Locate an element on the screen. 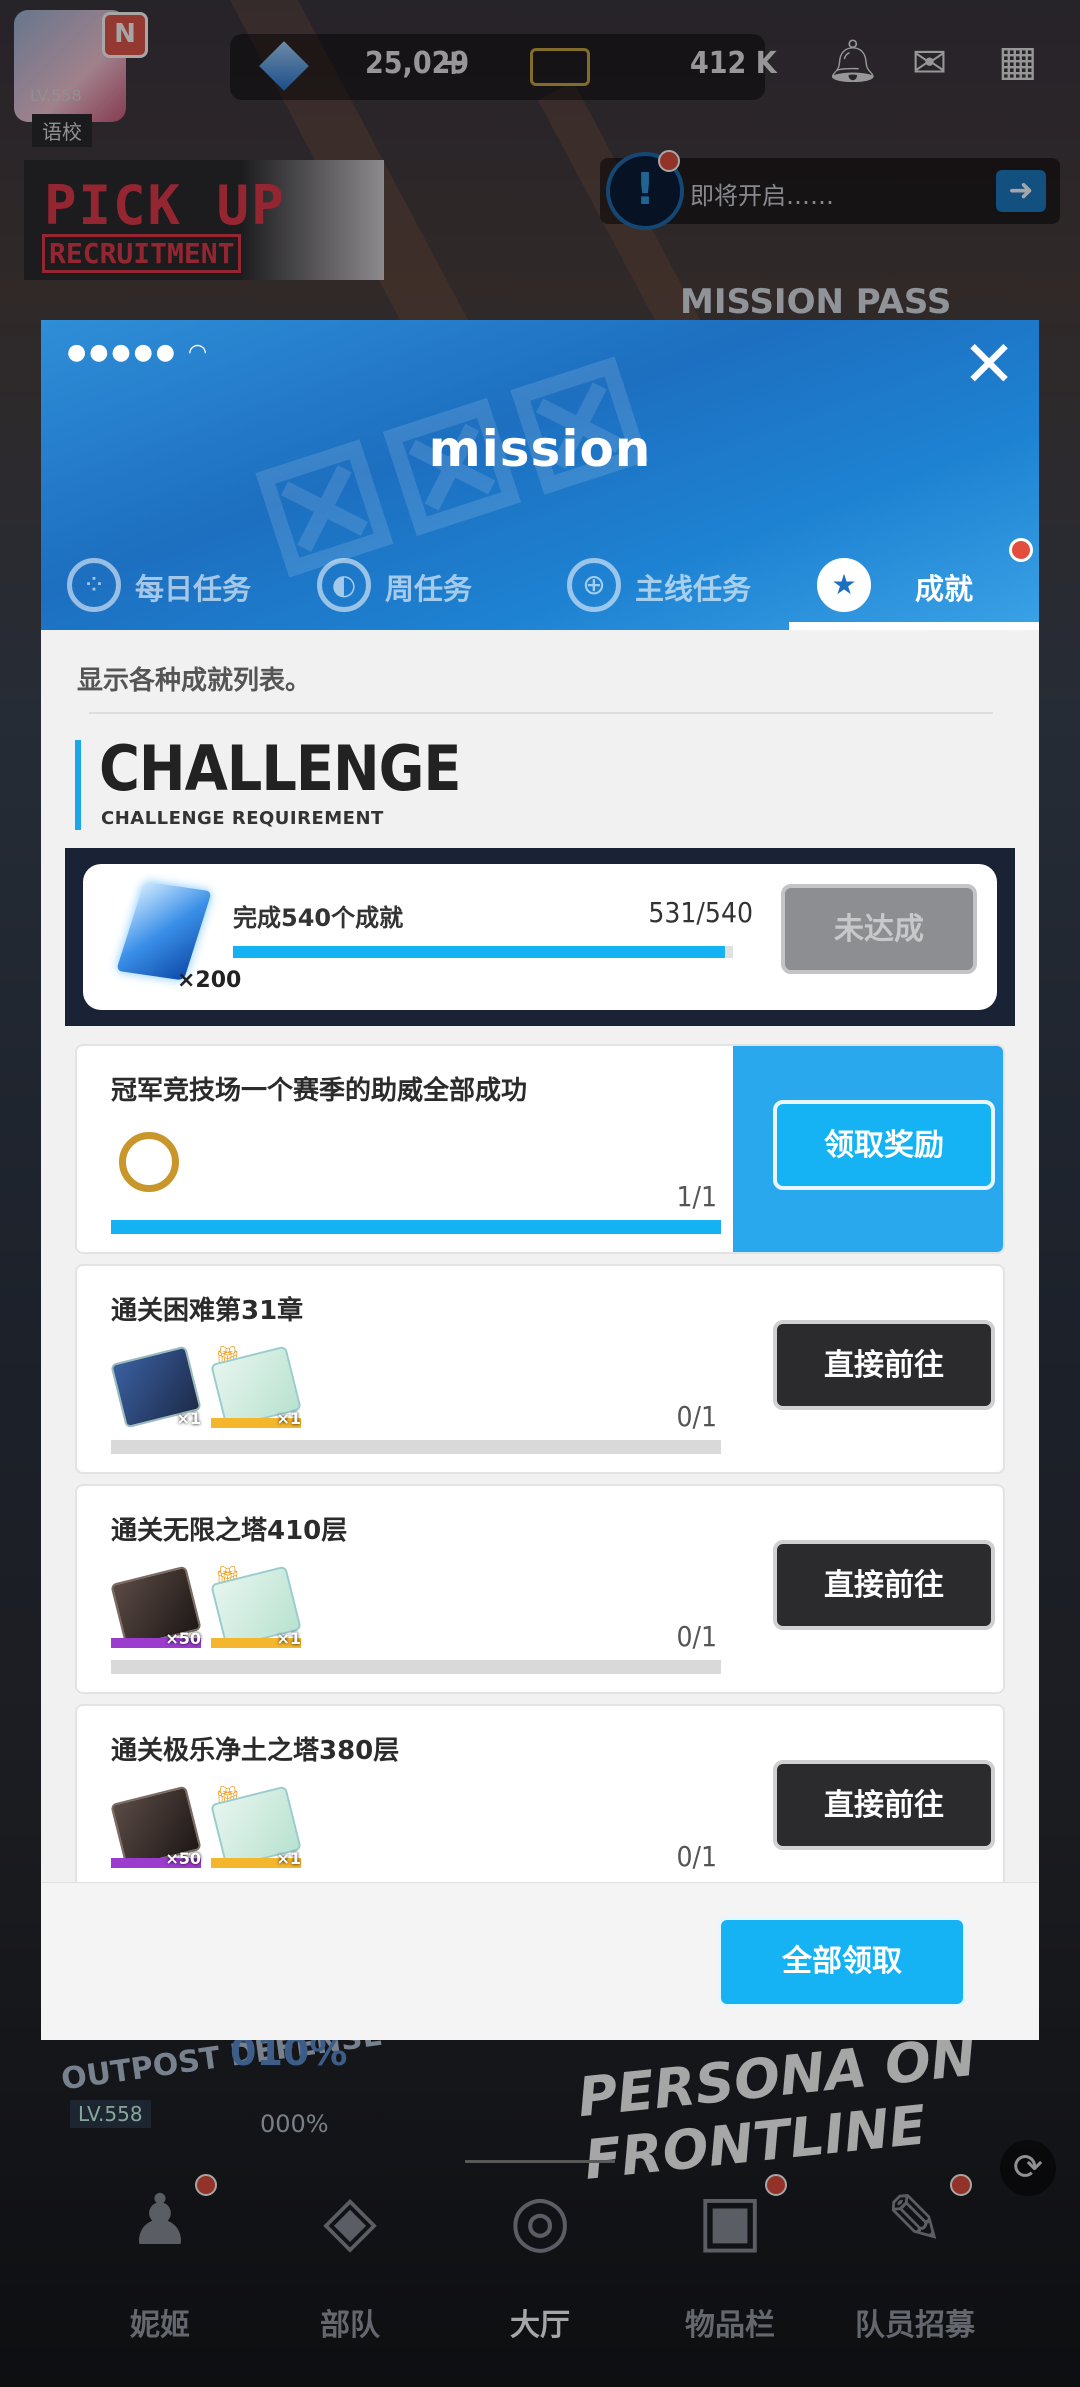 The image size is (1080, 2387). gem-reward: ×200 is located at coordinates (178, 936).